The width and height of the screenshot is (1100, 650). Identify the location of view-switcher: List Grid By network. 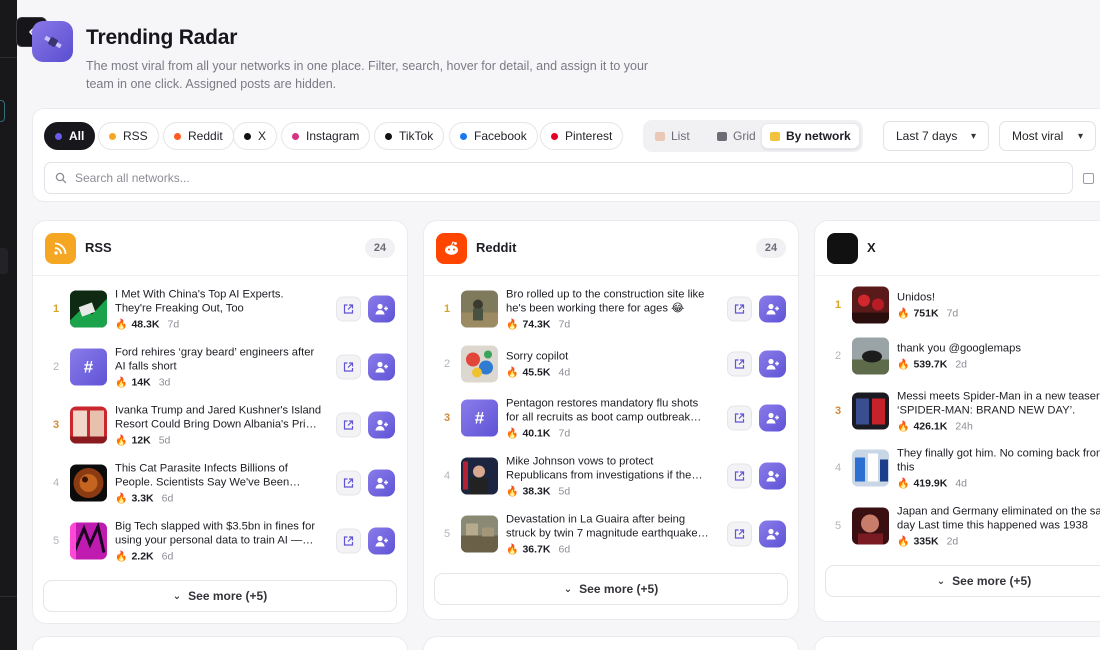
(753, 136).